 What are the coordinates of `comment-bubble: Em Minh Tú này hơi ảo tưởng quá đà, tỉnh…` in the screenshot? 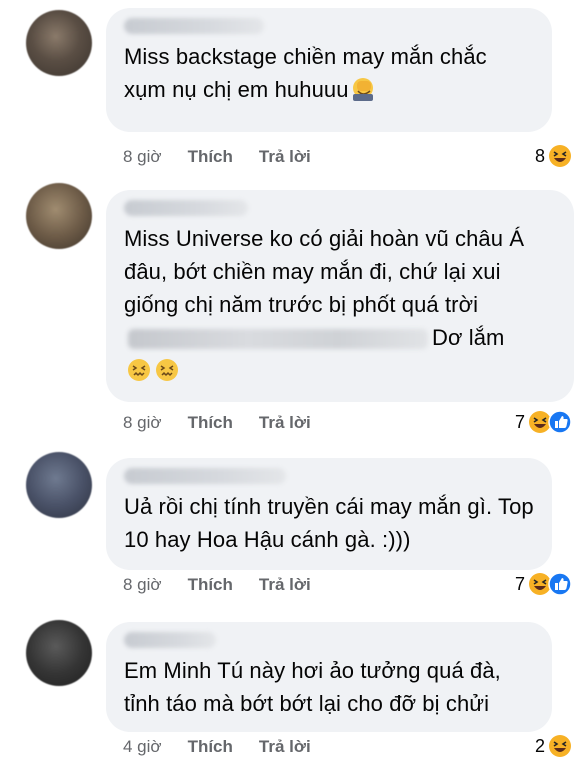 It's located at (329, 677).